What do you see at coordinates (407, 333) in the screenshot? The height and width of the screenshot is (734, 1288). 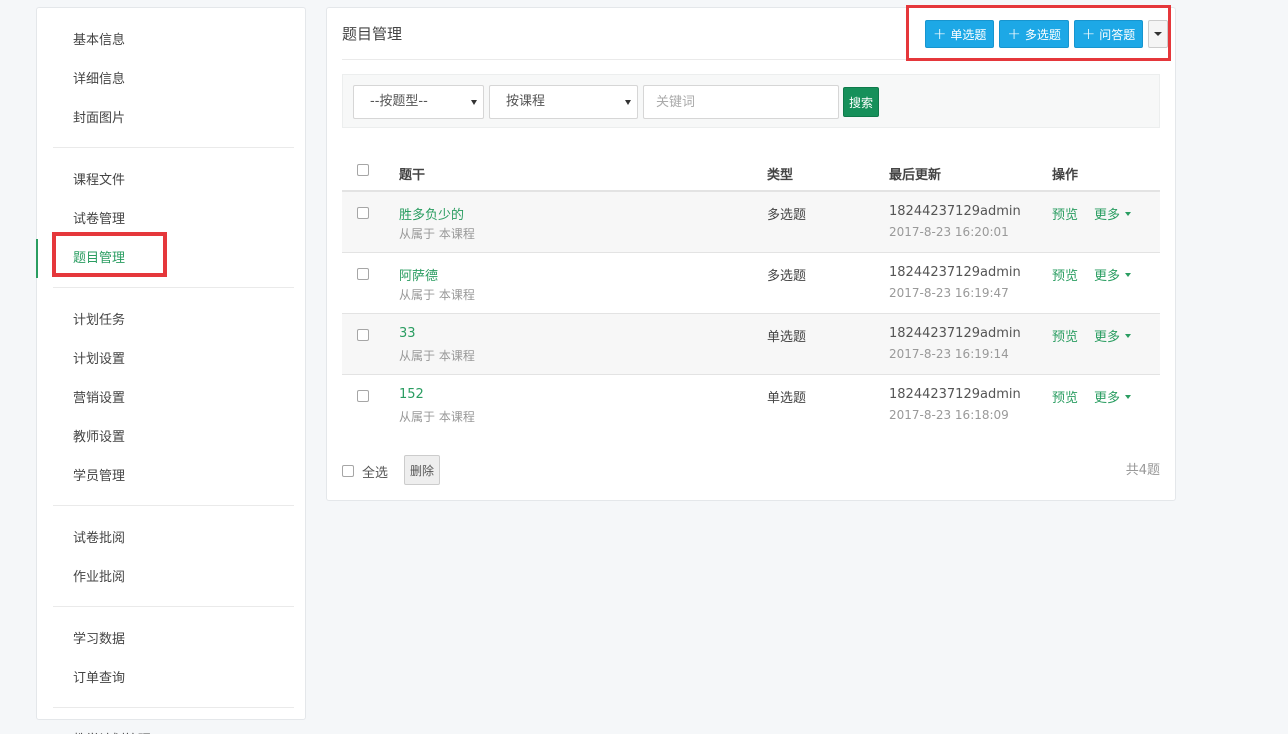 I see `question-title-link: 33` at bounding box center [407, 333].